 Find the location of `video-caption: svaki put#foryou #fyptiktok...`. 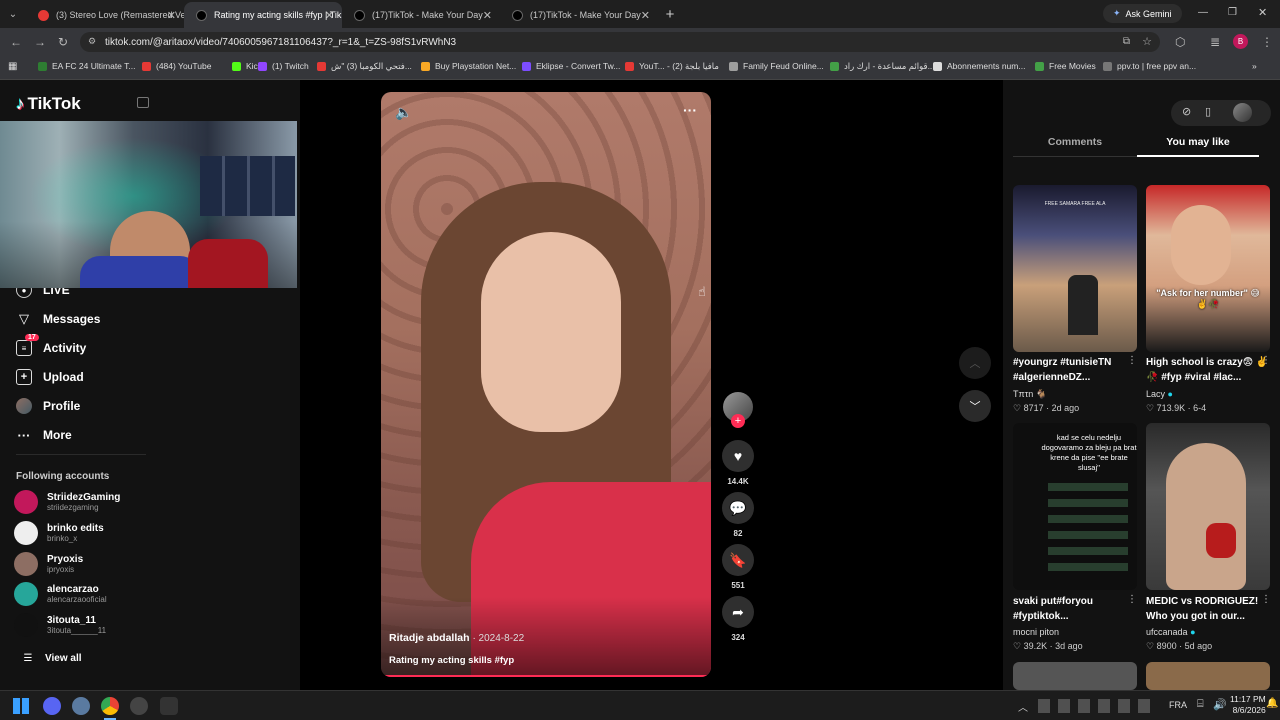

video-caption: svaki put#foryou #fyptiktok... is located at coordinates (1075, 609).